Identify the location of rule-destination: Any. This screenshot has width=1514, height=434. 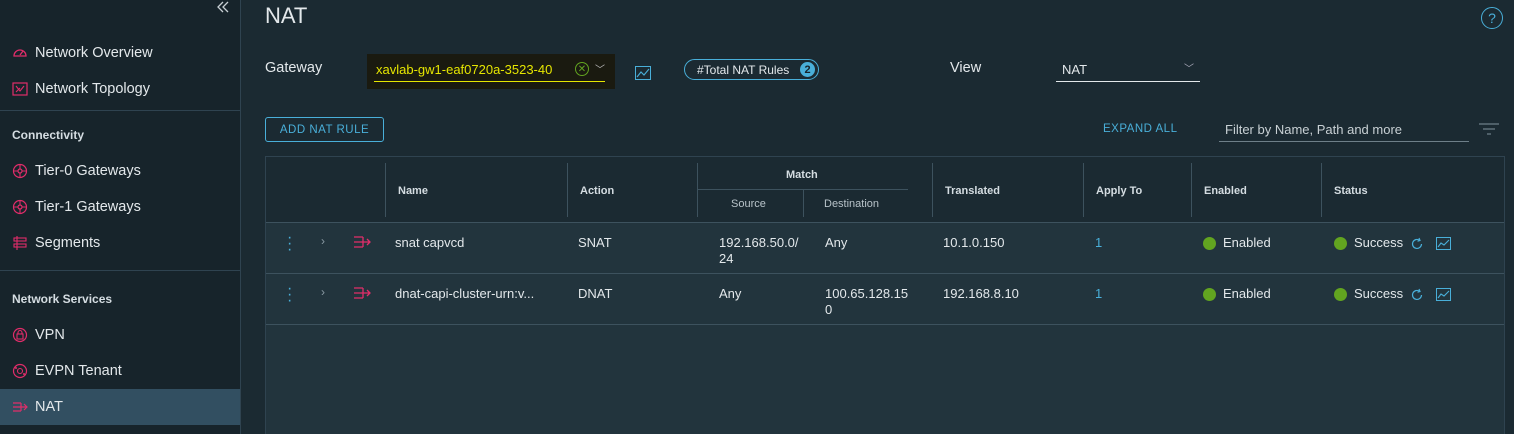
(836, 242).